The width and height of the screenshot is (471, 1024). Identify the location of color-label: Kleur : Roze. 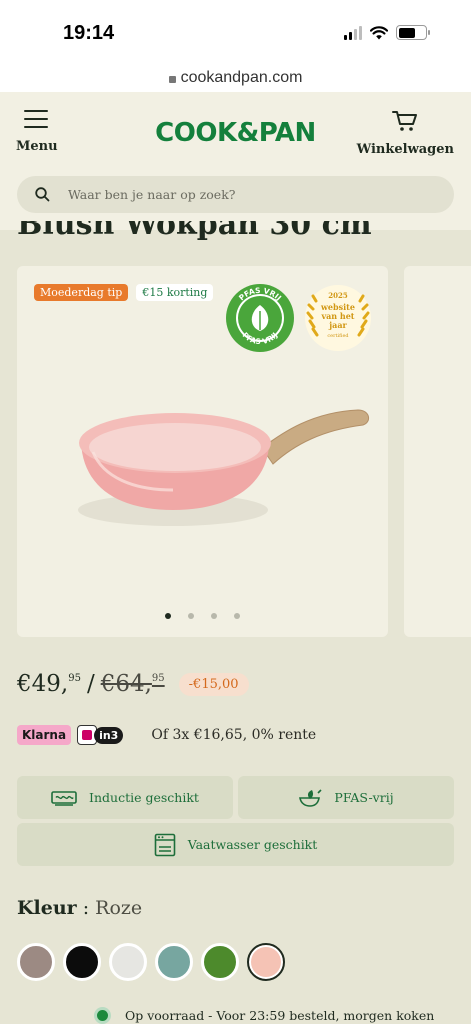
(80, 908).